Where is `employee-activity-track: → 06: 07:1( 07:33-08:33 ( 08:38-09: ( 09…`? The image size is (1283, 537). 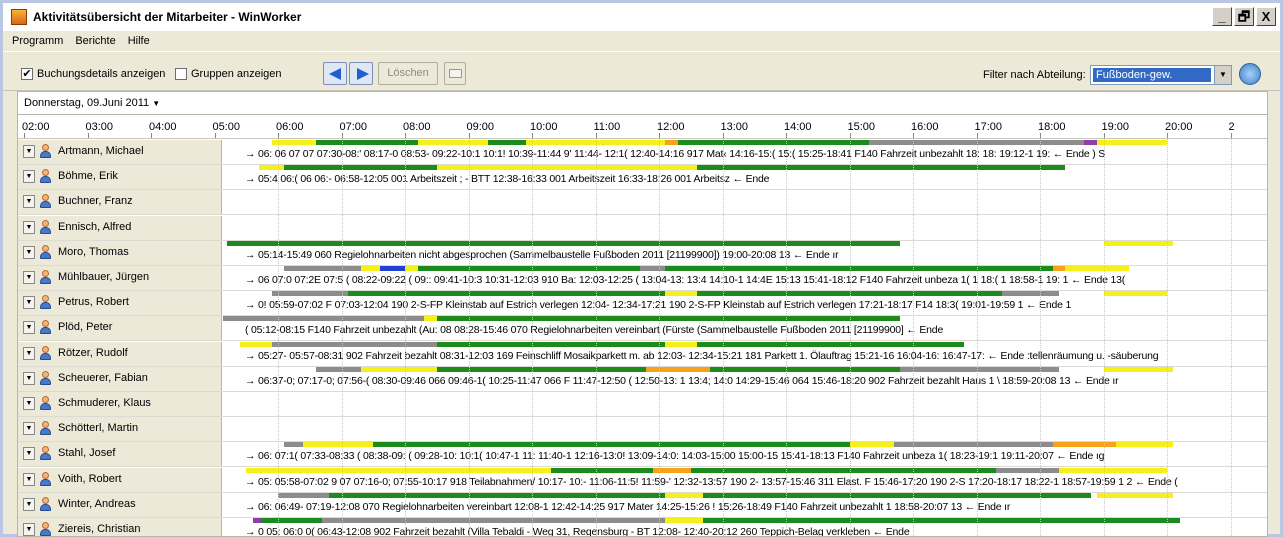
employee-activity-track: → 06: 07:1( 07:33-08:33 ( 08:38-09: ( 09… is located at coordinates (745, 454).